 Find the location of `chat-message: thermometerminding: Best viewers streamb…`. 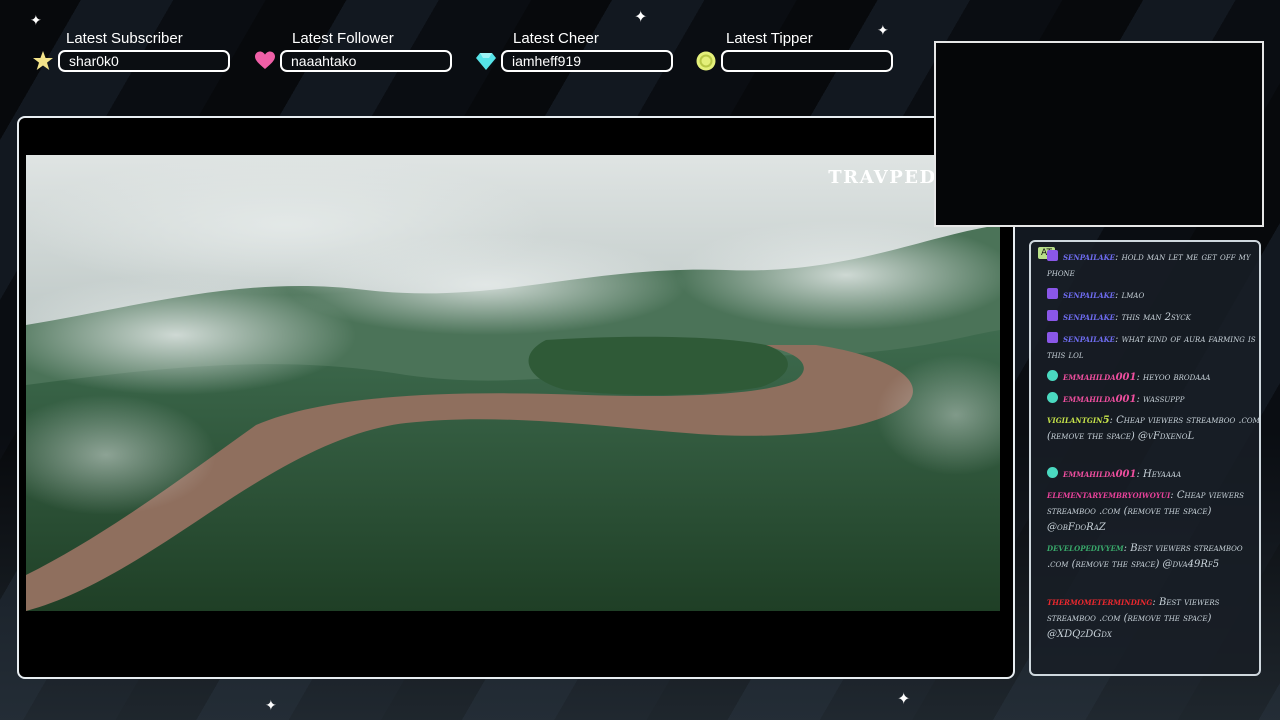

chat-message: thermometerminding: Best viewers streamb… is located at coordinates (1133, 618).